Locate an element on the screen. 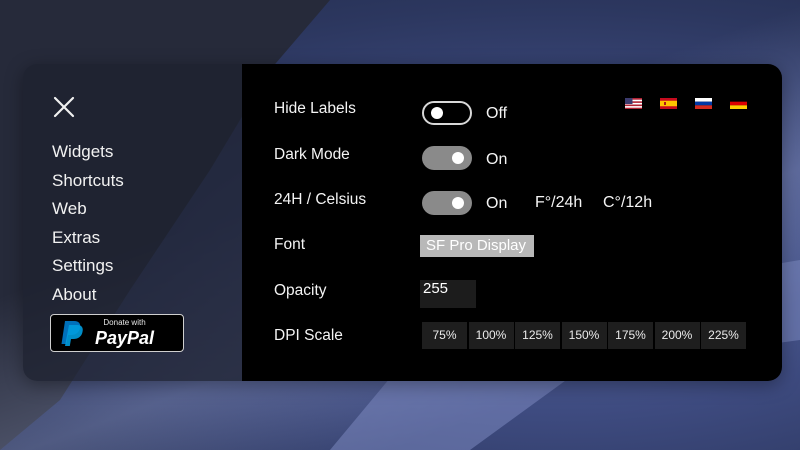 This screenshot has height=450, width=800. sidebar-item-widgets: Widgets is located at coordinates (88, 152).